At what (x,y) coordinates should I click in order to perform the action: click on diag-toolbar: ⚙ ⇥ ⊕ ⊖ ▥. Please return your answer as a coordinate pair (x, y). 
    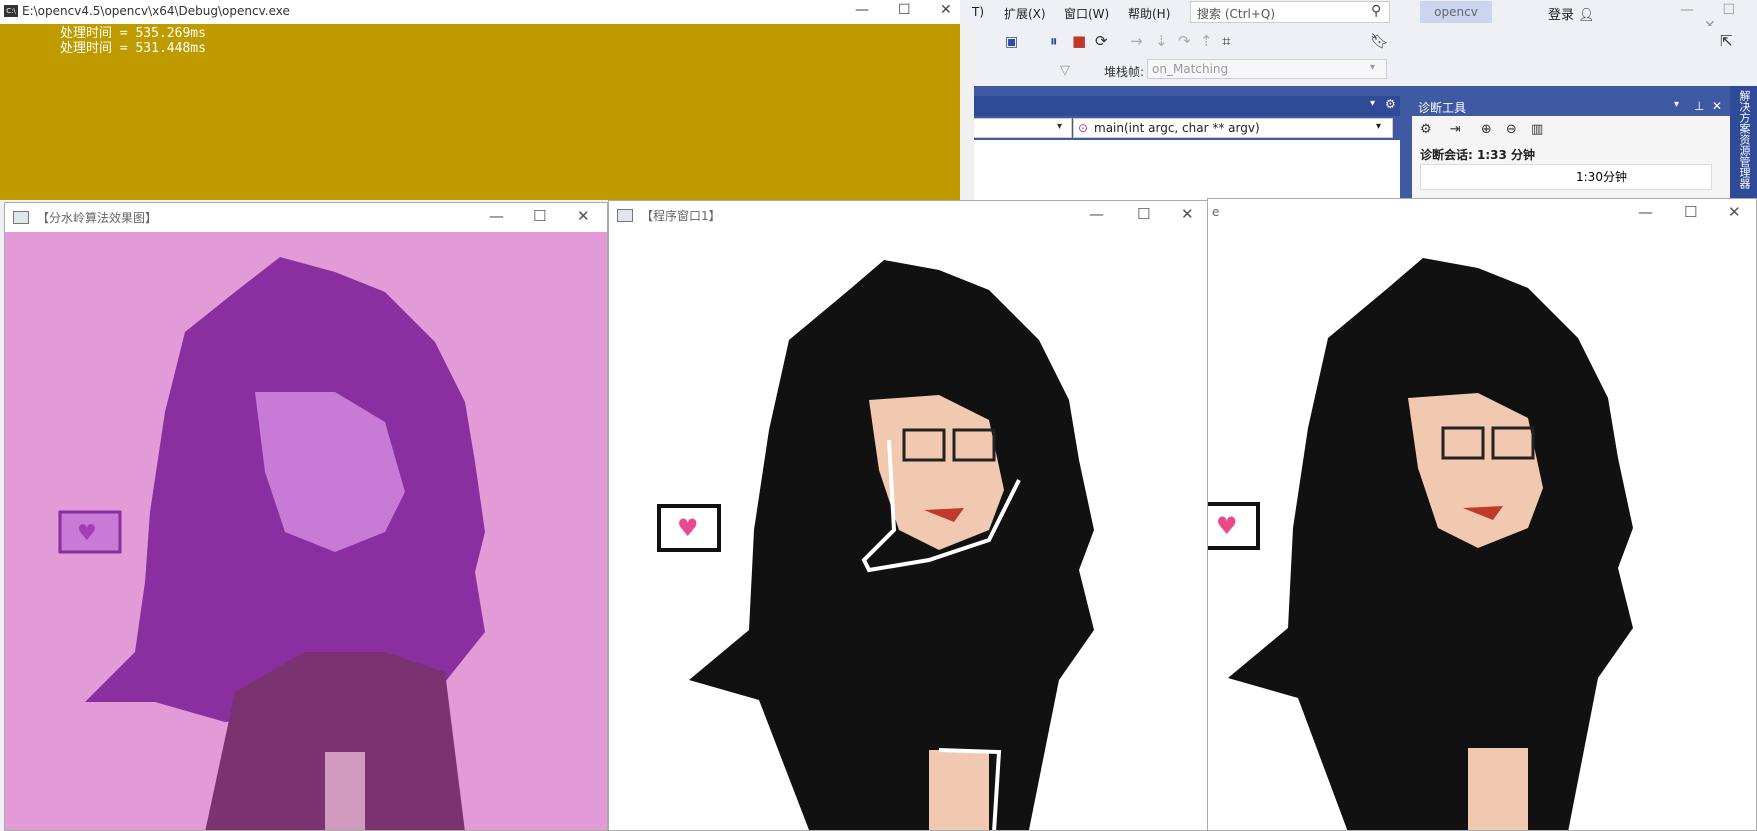
    Looking at the image, I should click on (1481, 129).